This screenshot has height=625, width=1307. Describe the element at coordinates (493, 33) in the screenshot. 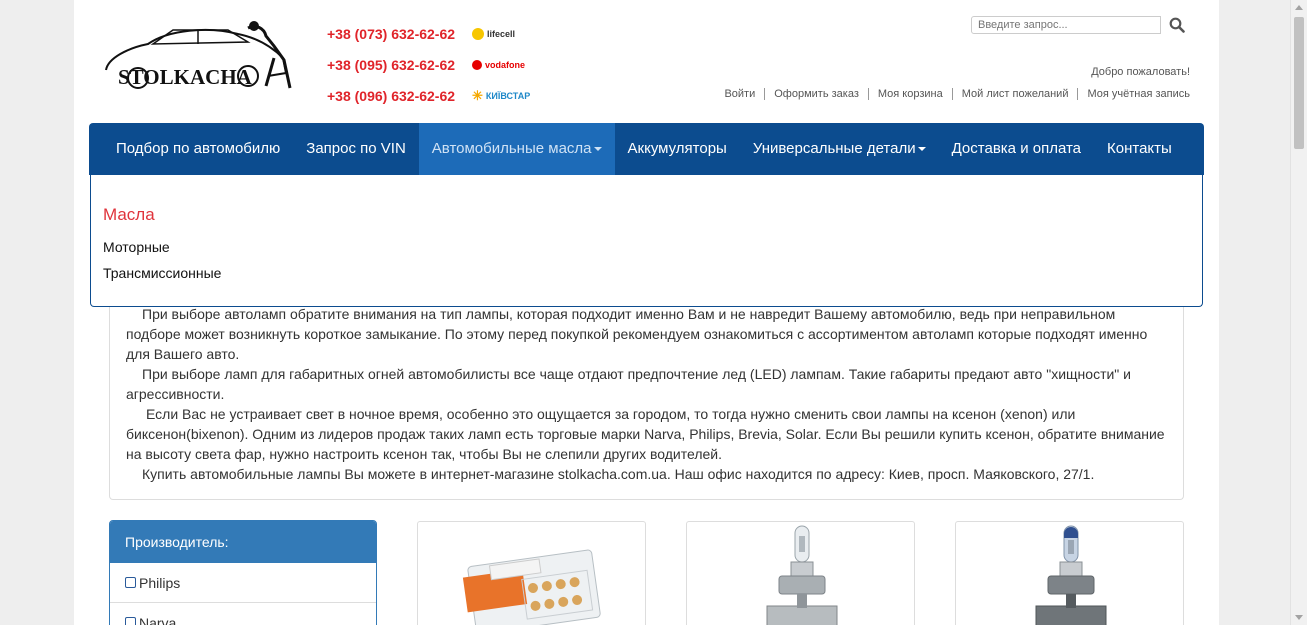

I see `lifecell-logo: lifecell` at that location.